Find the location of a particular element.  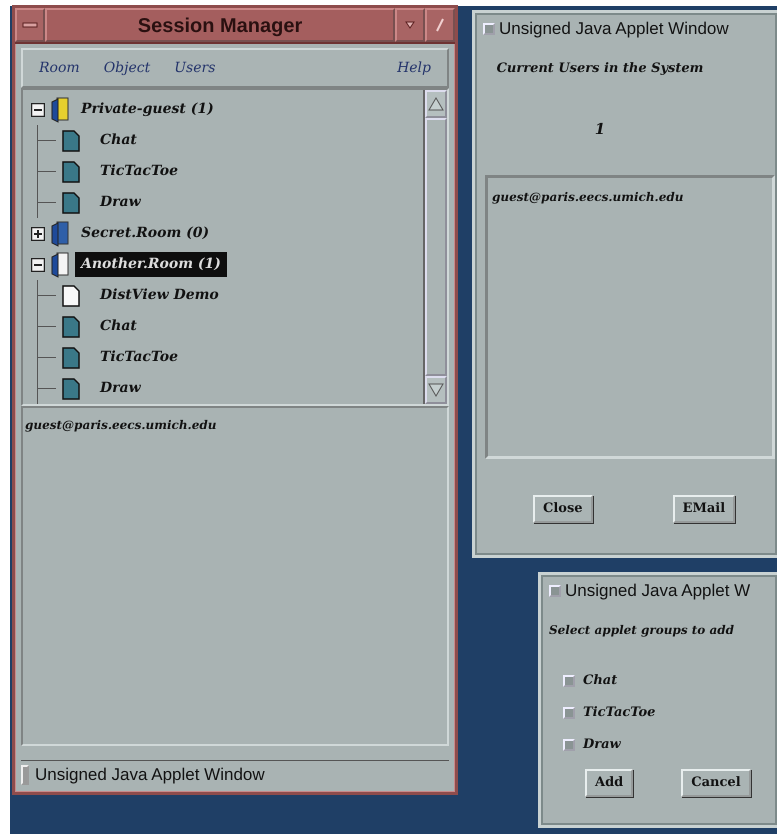

checkbox-label: Chat is located at coordinates (600, 681).